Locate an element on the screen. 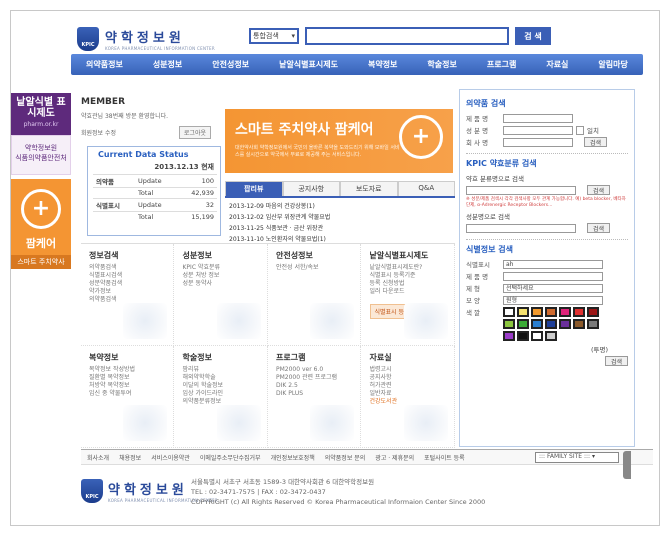 This screenshot has width=670, height=536. footer-nav-link: 회사소개 is located at coordinates (98, 457).